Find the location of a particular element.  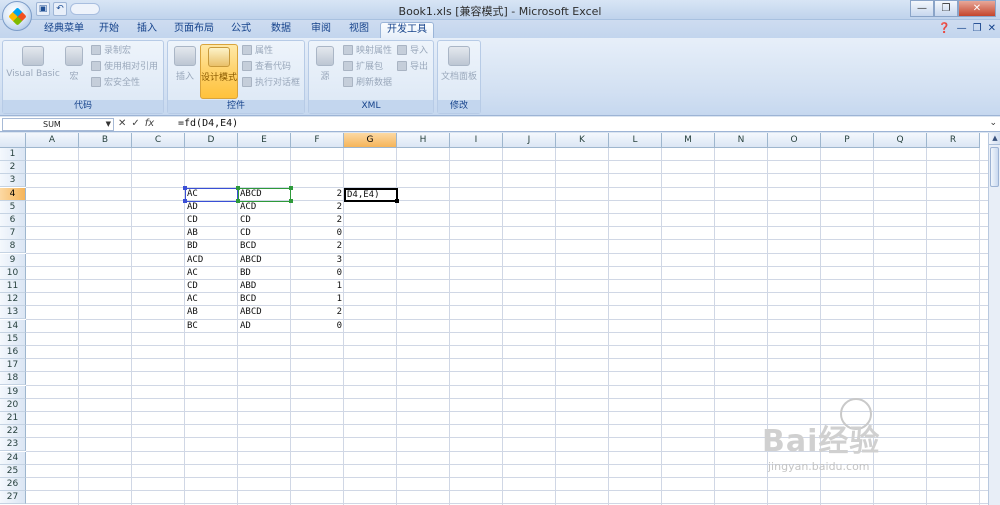

row-header: 3 is located at coordinates (13, 181).